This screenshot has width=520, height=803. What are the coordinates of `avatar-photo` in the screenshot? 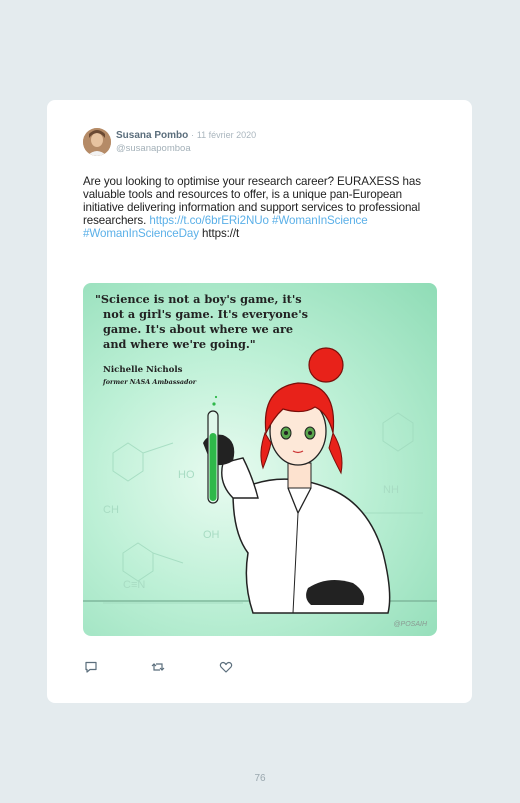 It's located at (97, 142).